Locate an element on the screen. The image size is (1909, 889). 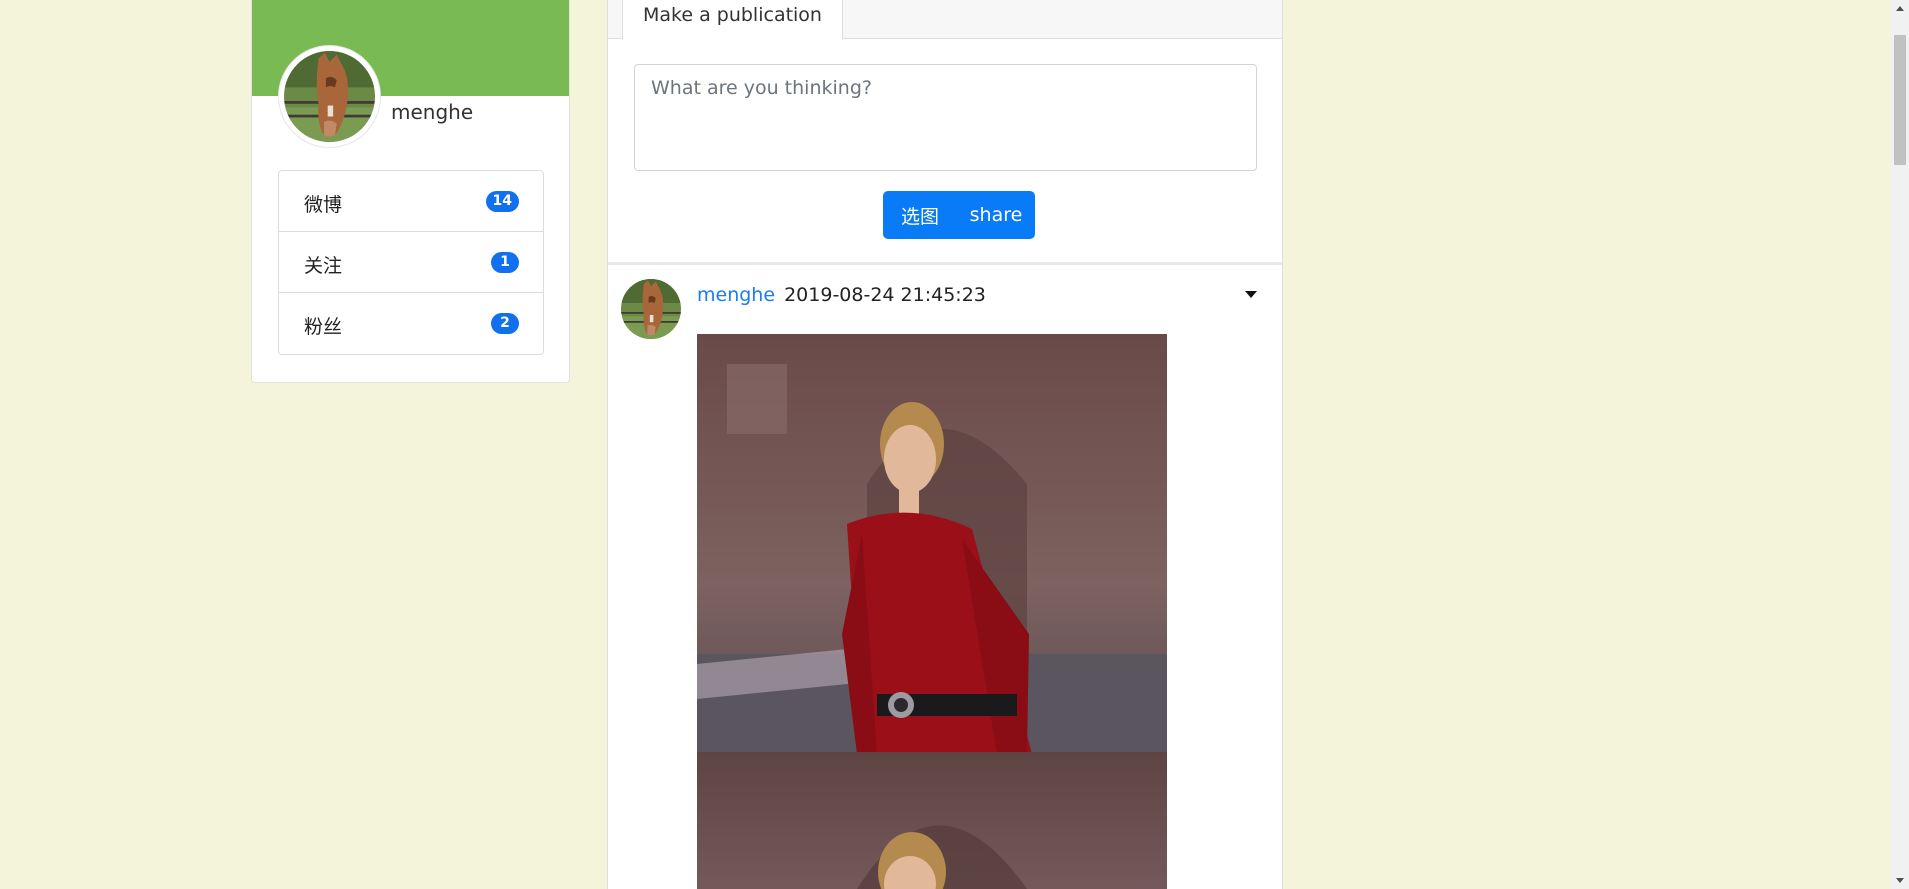
stat-item-followers: 粉丝 2 is located at coordinates (411, 323).